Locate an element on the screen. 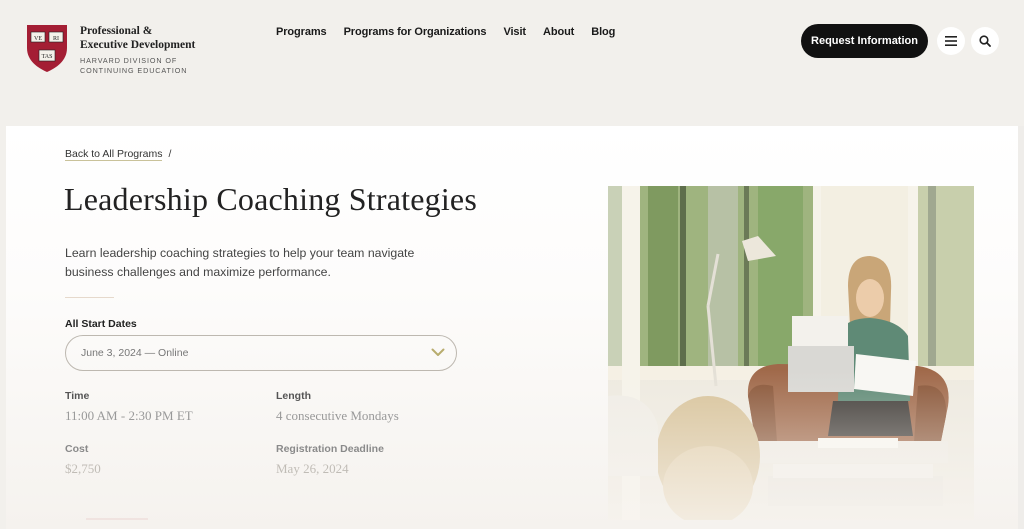  cost-value: $2,750 is located at coordinates (83, 468).